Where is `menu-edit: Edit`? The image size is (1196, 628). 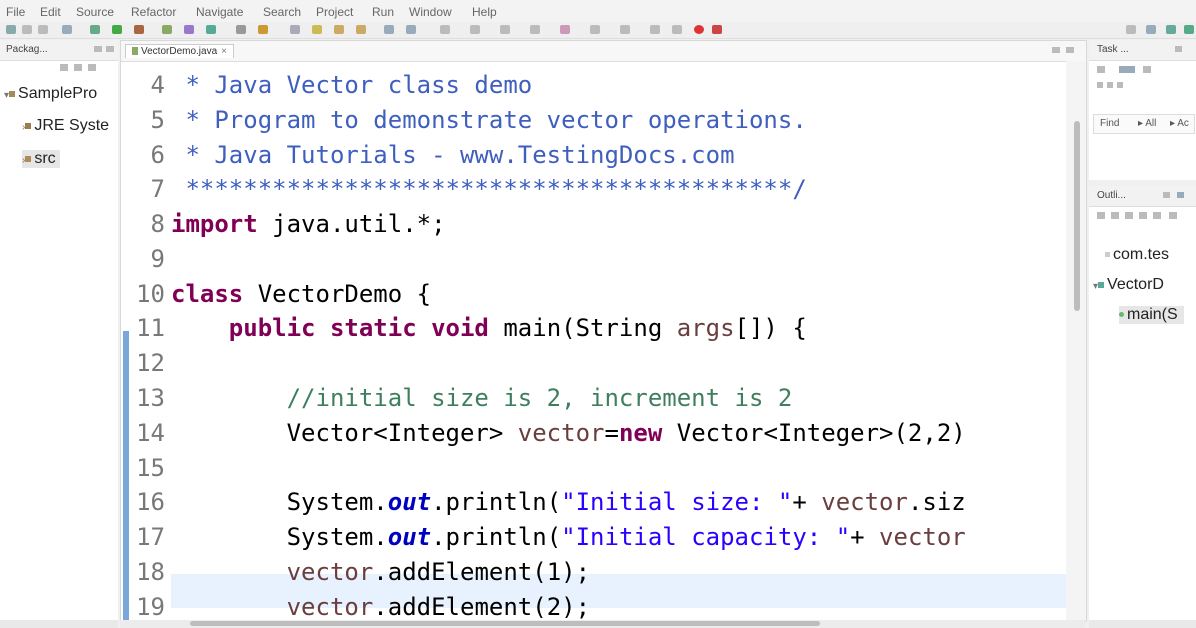 menu-edit: Edit is located at coordinates (50, 12).